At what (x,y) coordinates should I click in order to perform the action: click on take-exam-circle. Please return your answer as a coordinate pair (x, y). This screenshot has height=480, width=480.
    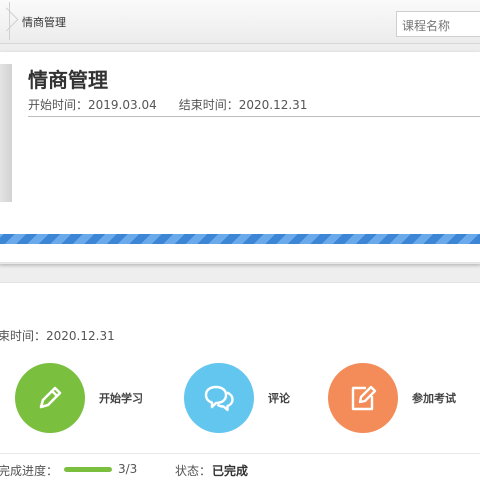
    Looking at the image, I should click on (363, 398).